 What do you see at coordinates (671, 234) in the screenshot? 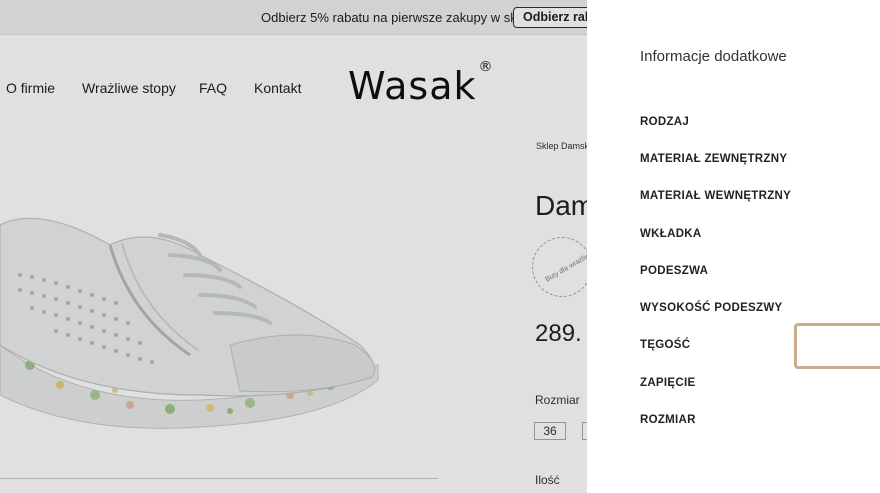
I see `attr-wkladka: WKŁADKA` at bounding box center [671, 234].